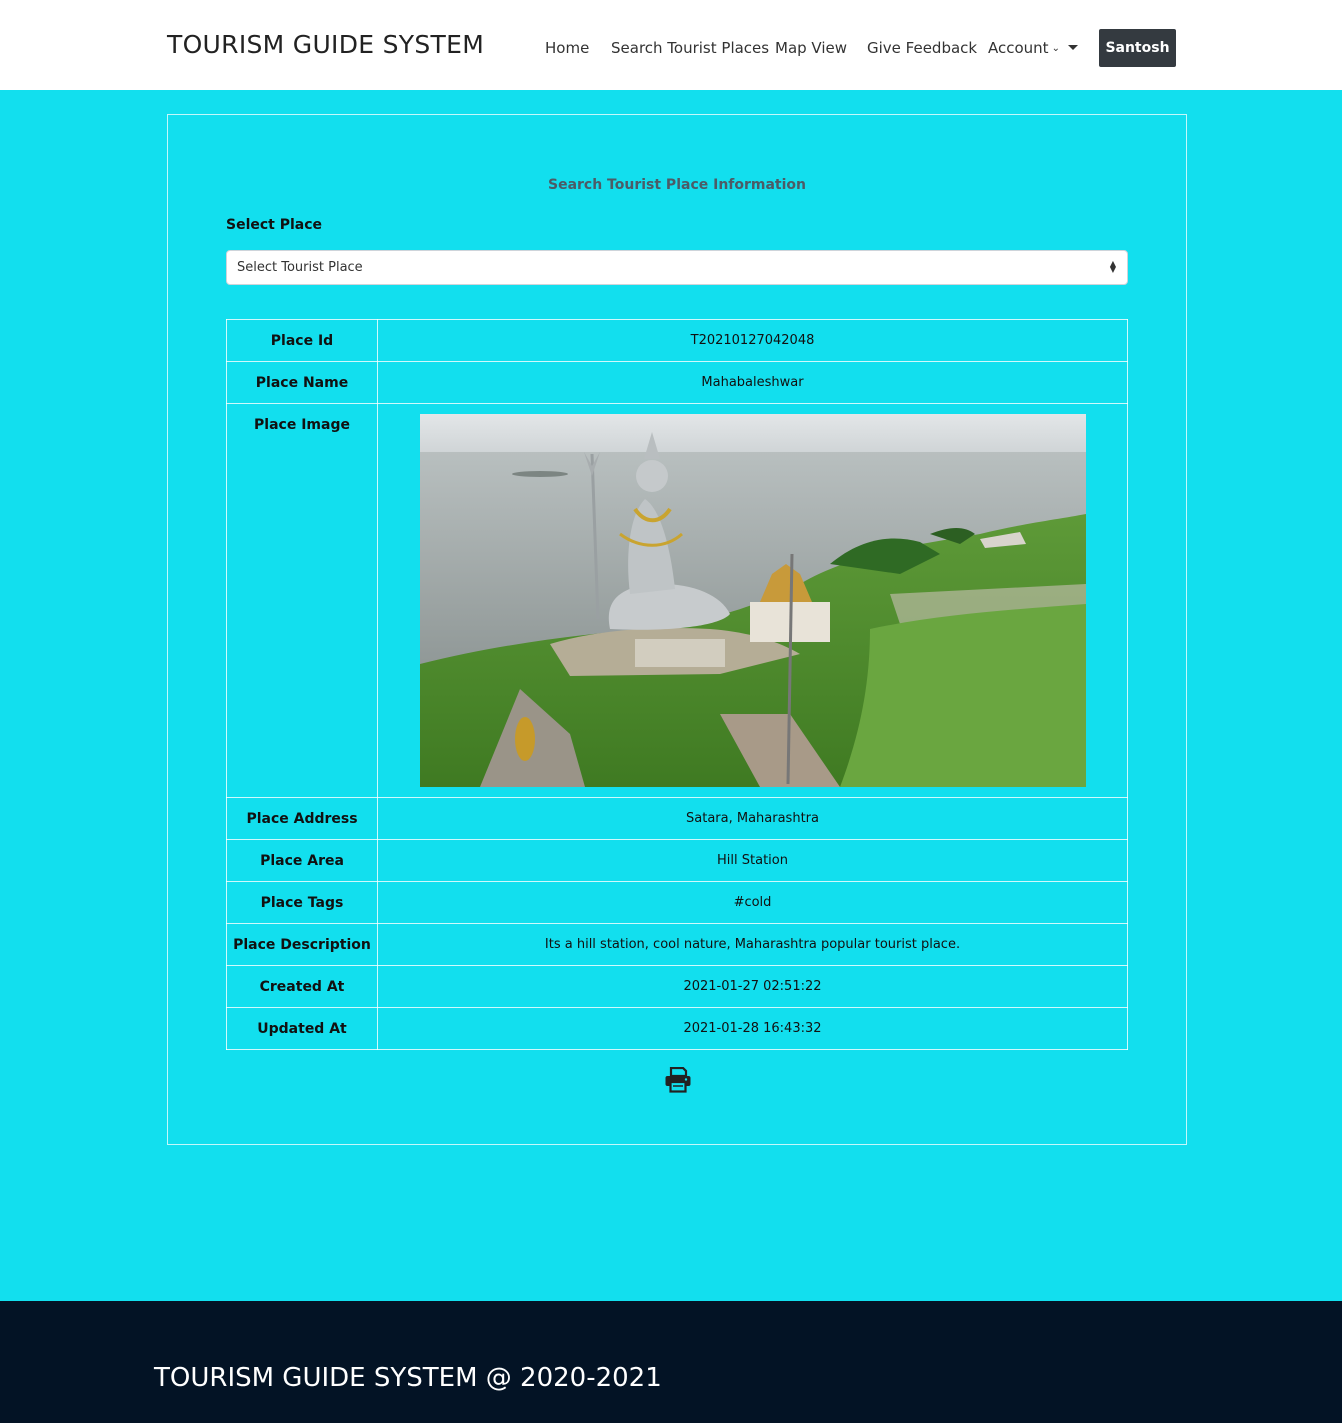  I want to click on select-arrows-icon: ▲ ▼, so click(1112, 266).